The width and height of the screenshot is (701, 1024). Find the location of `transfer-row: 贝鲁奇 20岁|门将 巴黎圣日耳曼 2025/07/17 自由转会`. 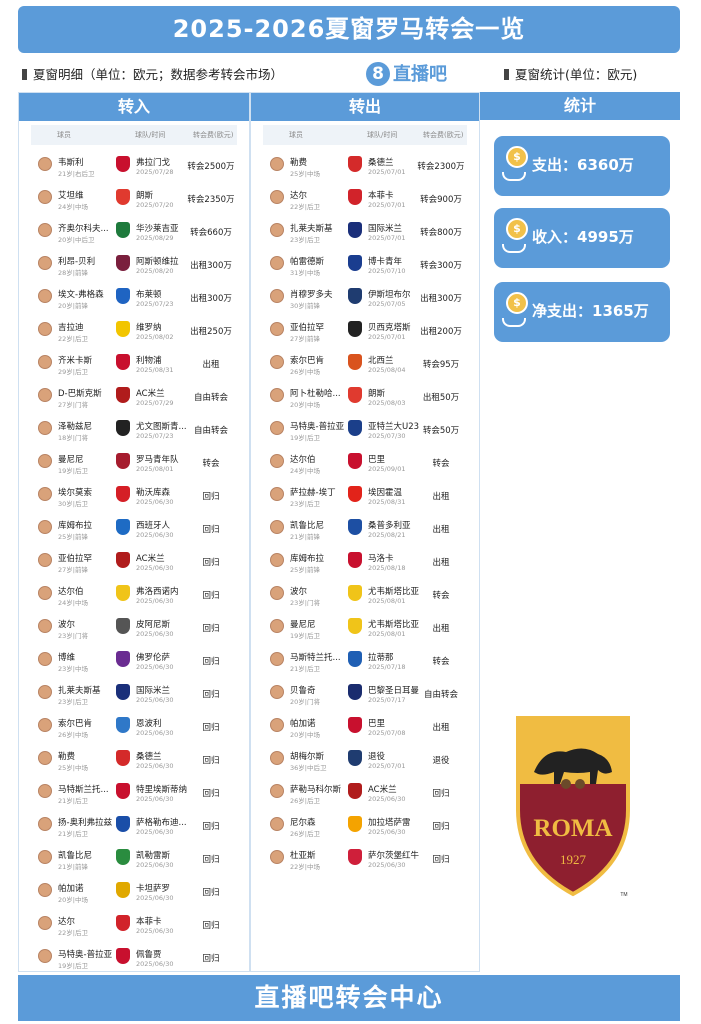

transfer-row: 贝鲁奇 20岁|门将 巴黎圣日耳曼 2025/07/17 自由转会 is located at coordinates (365, 692).